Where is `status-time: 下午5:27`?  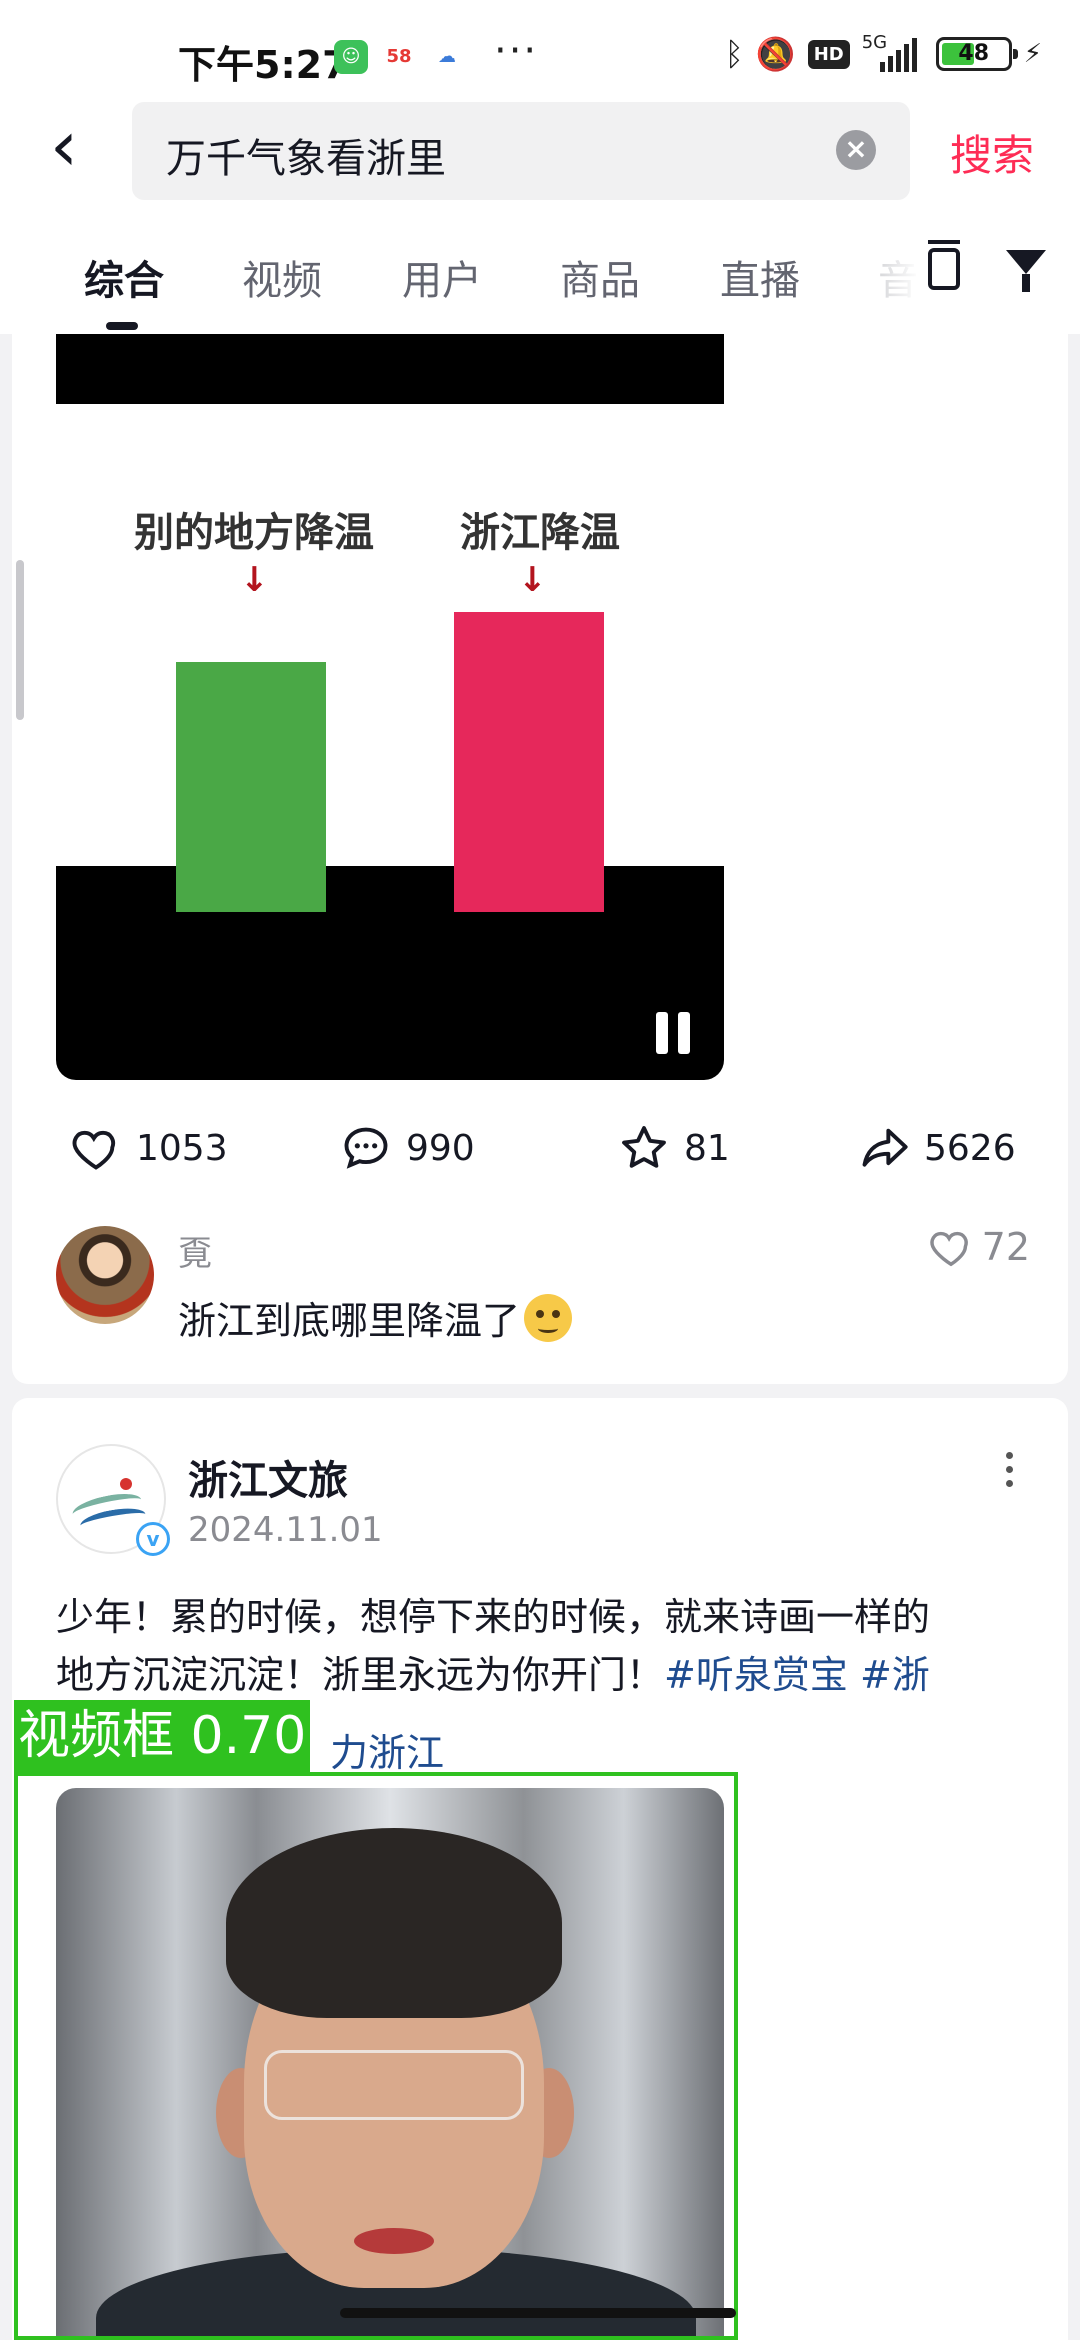
status-time: 下午5:27 is located at coordinates (263, 65).